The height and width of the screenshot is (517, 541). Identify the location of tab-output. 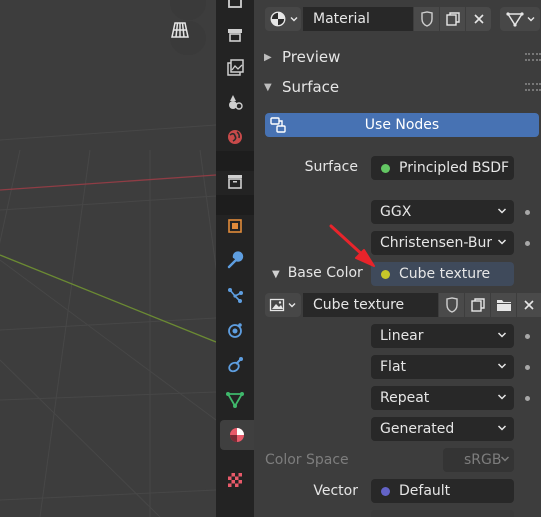
(235, 35).